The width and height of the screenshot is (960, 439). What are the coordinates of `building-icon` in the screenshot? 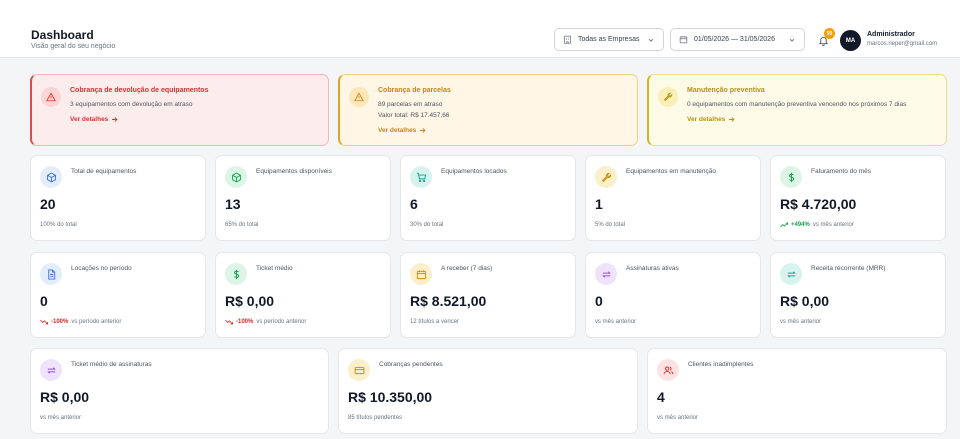 It's located at (567, 39).